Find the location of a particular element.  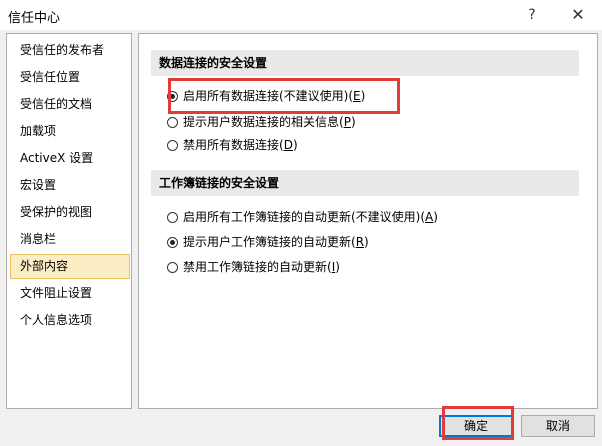

option-prompt-workbook-links: 提示用户工作簿链接的自动更新(R) is located at coordinates (268, 242).